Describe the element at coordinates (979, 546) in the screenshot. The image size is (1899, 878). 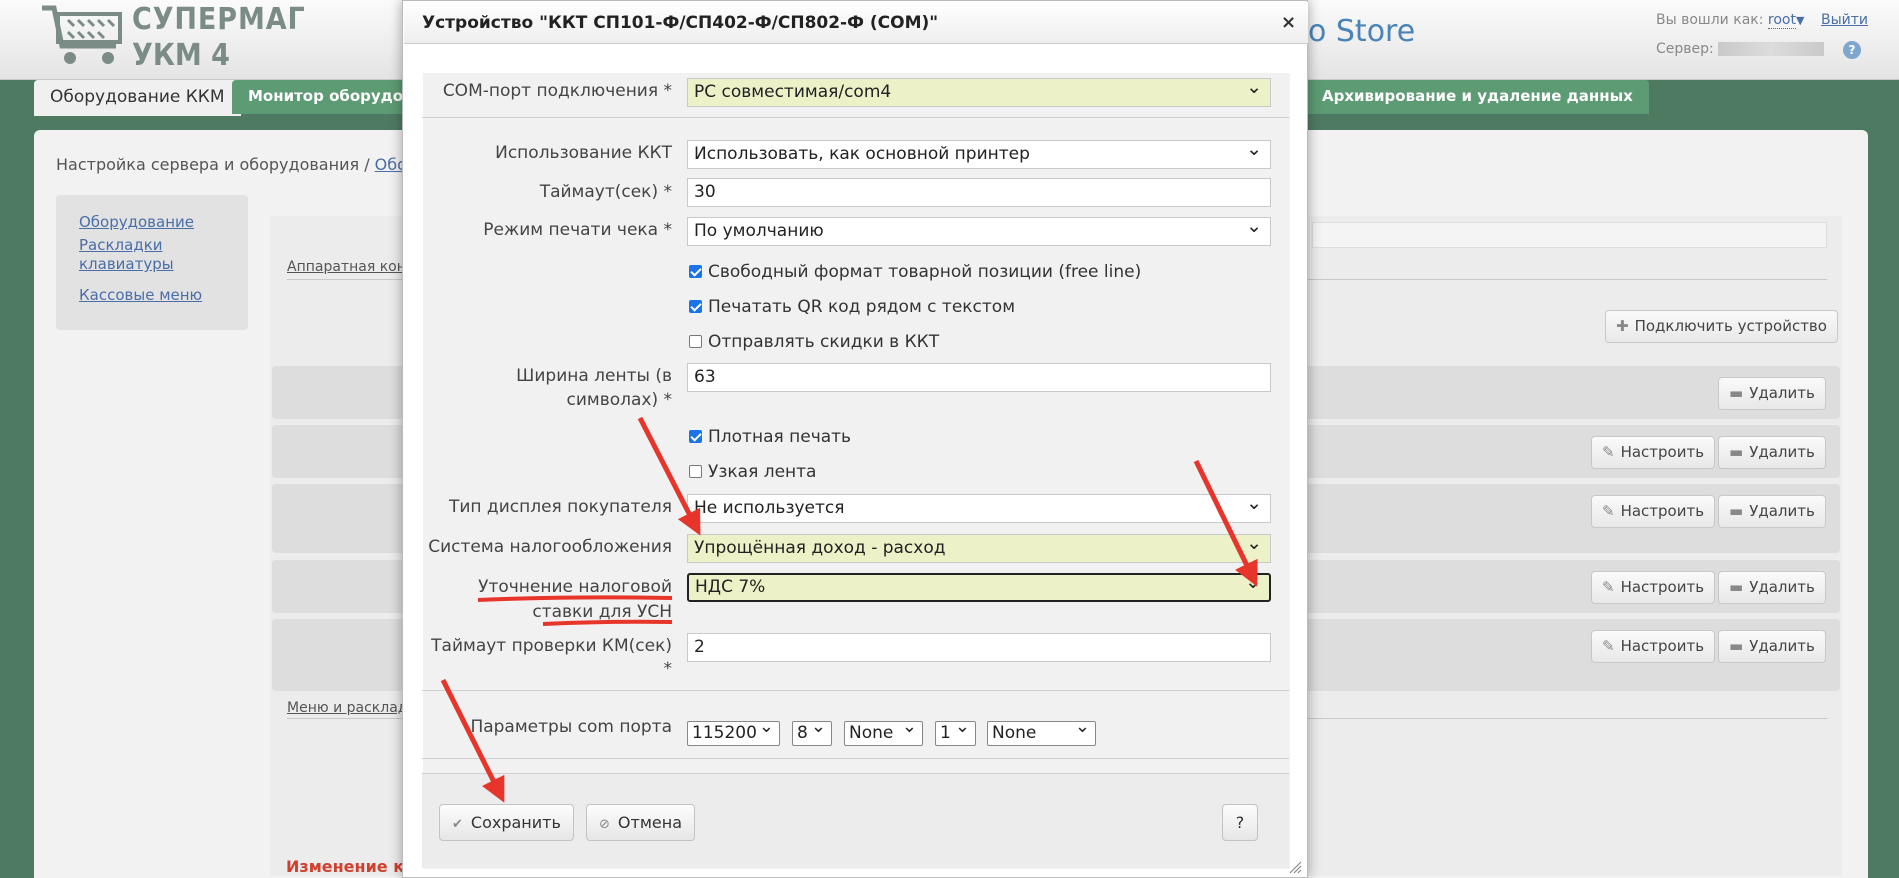
I see `tax-system-select: Упрощённая доход - расход` at that location.